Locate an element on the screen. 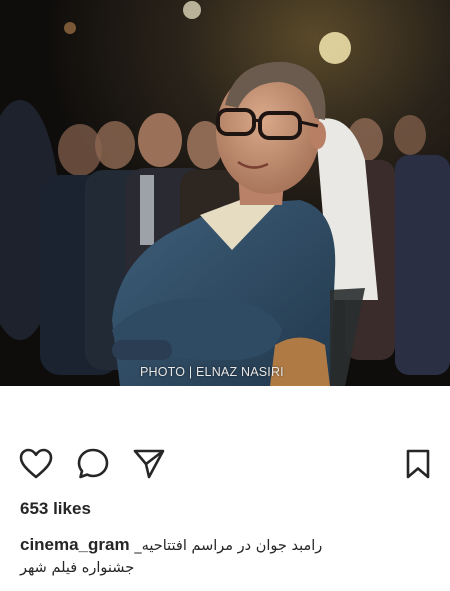  like-button is located at coordinates (36, 464).